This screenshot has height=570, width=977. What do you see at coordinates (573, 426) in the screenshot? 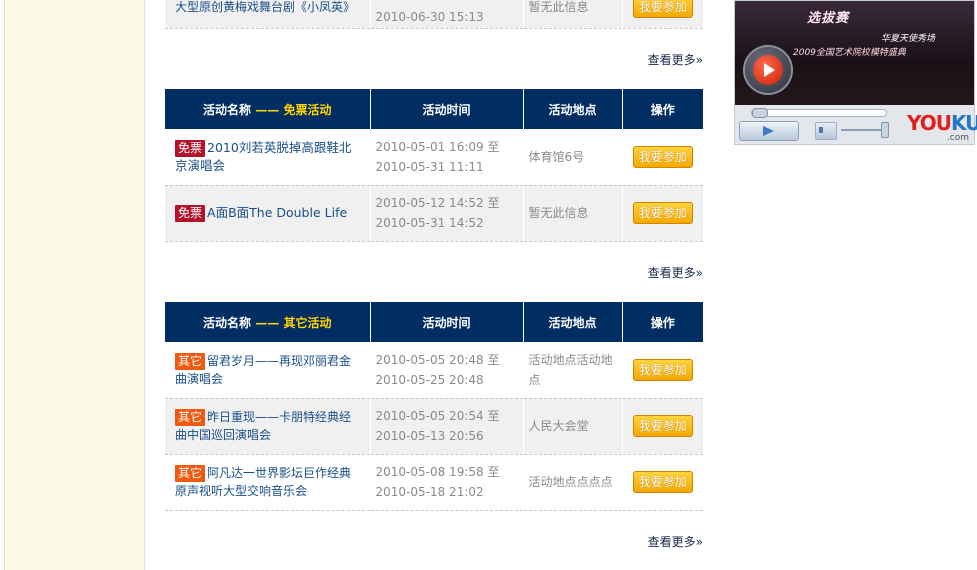
I see `activity-place: 人民大会堂` at bounding box center [573, 426].